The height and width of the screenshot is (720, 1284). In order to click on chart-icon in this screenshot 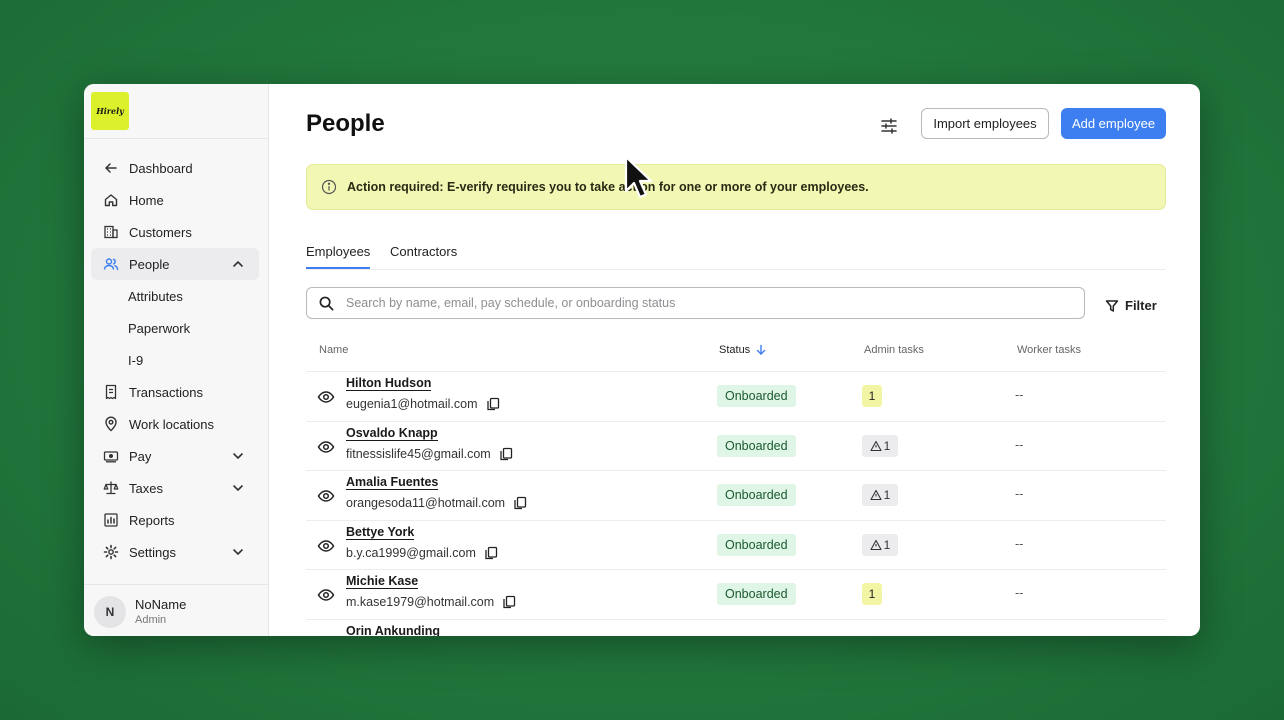, I will do `click(111, 520)`.